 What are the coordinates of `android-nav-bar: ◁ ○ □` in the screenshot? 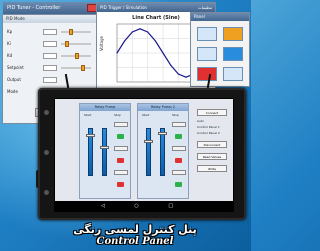 It's located at (144, 206).